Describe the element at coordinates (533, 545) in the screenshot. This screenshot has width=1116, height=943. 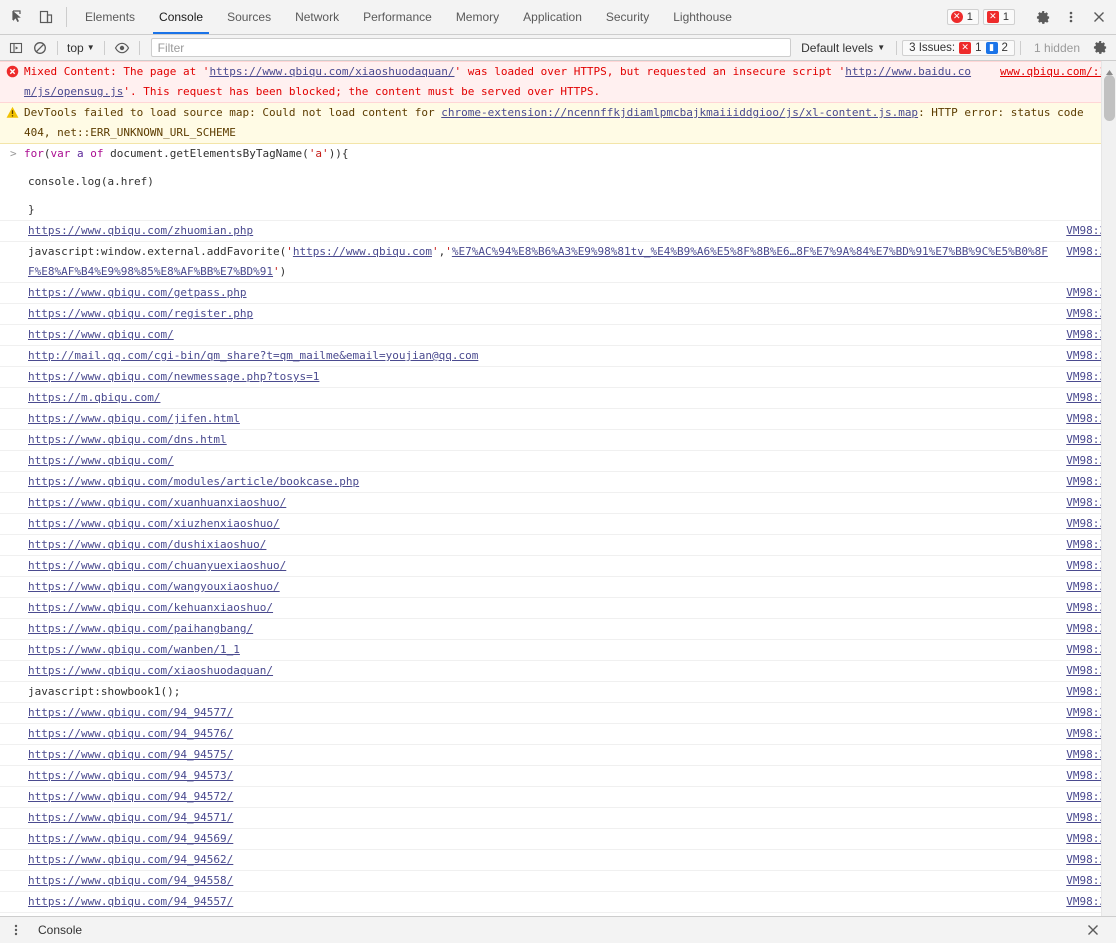
I see `console-log-body: https://www.qbiqu.com/dushixiaoshuo/` at that location.